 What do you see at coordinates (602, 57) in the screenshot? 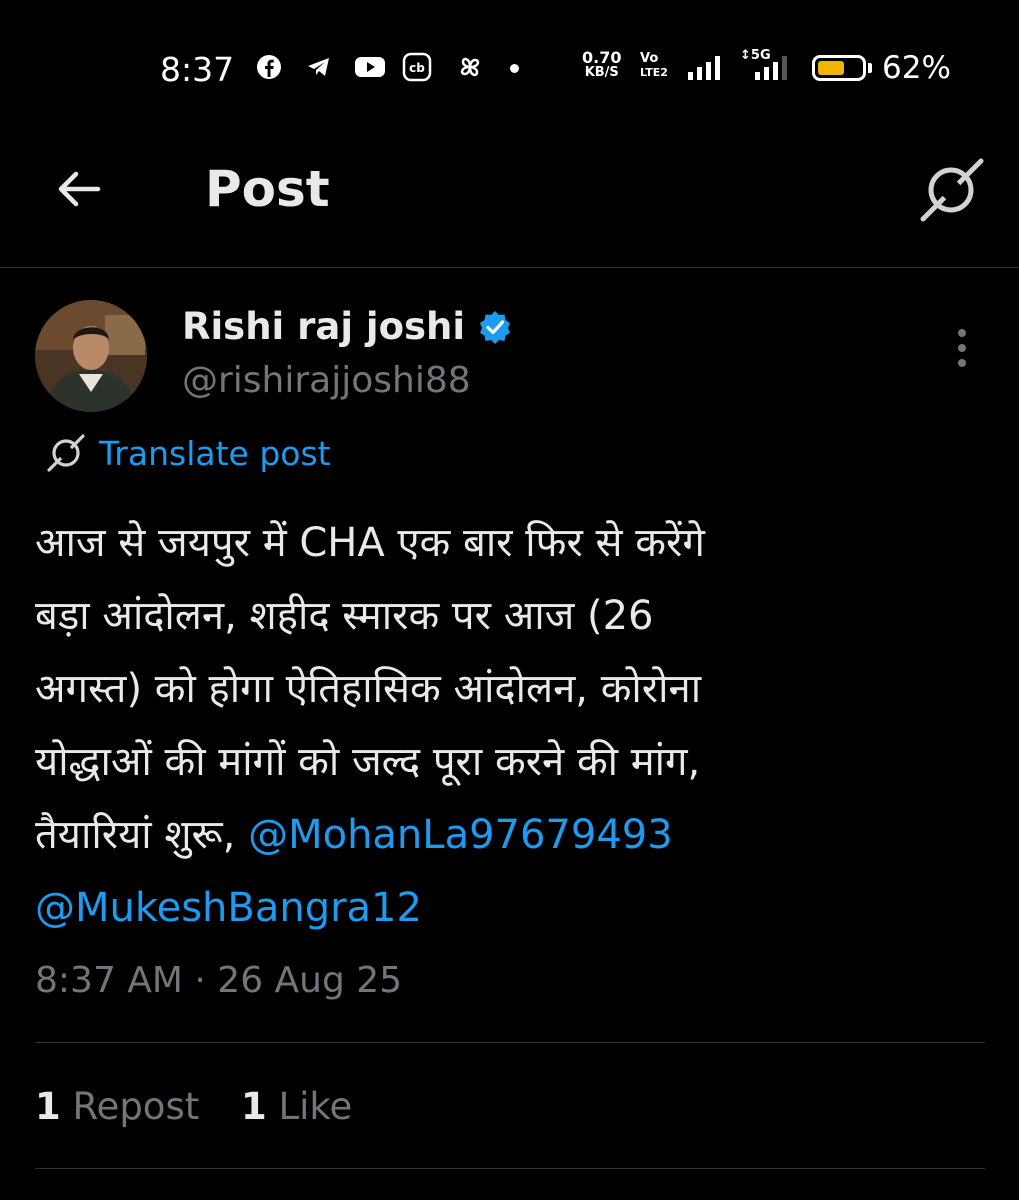
I see `net-speed-value: 0.70` at bounding box center [602, 57].